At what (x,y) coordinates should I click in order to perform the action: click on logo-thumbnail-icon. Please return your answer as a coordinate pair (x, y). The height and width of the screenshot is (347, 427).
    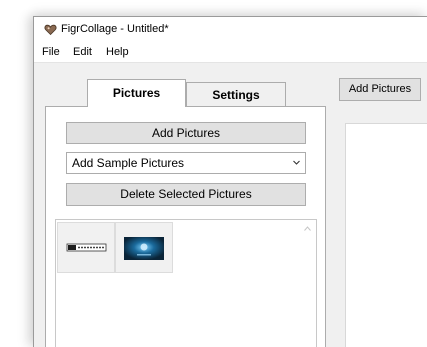
    Looking at the image, I should click on (86, 247).